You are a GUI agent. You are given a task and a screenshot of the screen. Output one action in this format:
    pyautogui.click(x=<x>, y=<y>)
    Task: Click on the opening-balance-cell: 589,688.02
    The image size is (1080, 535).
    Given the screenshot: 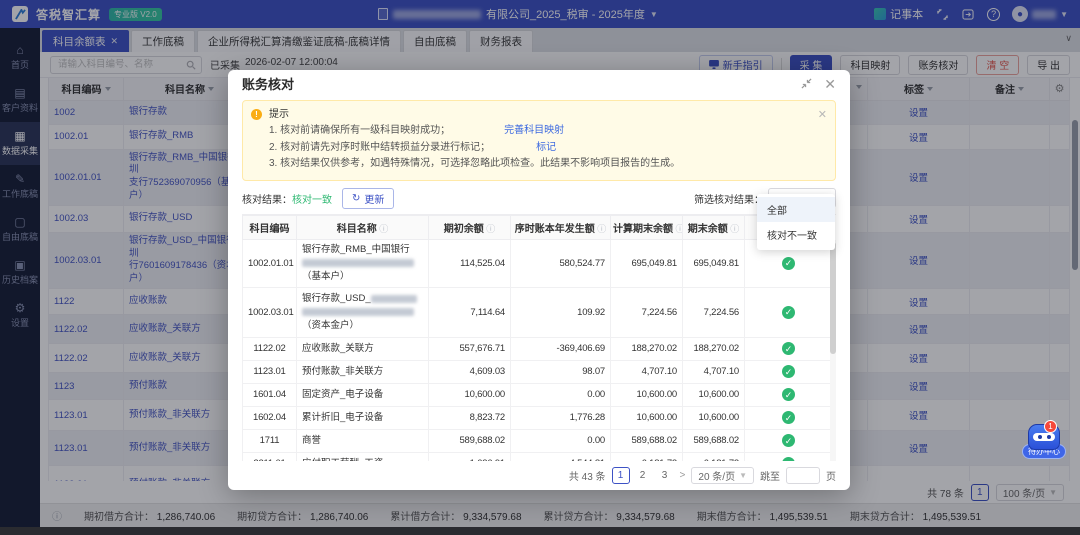 What is the action you would take?
    pyautogui.click(x=469, y=440)
    